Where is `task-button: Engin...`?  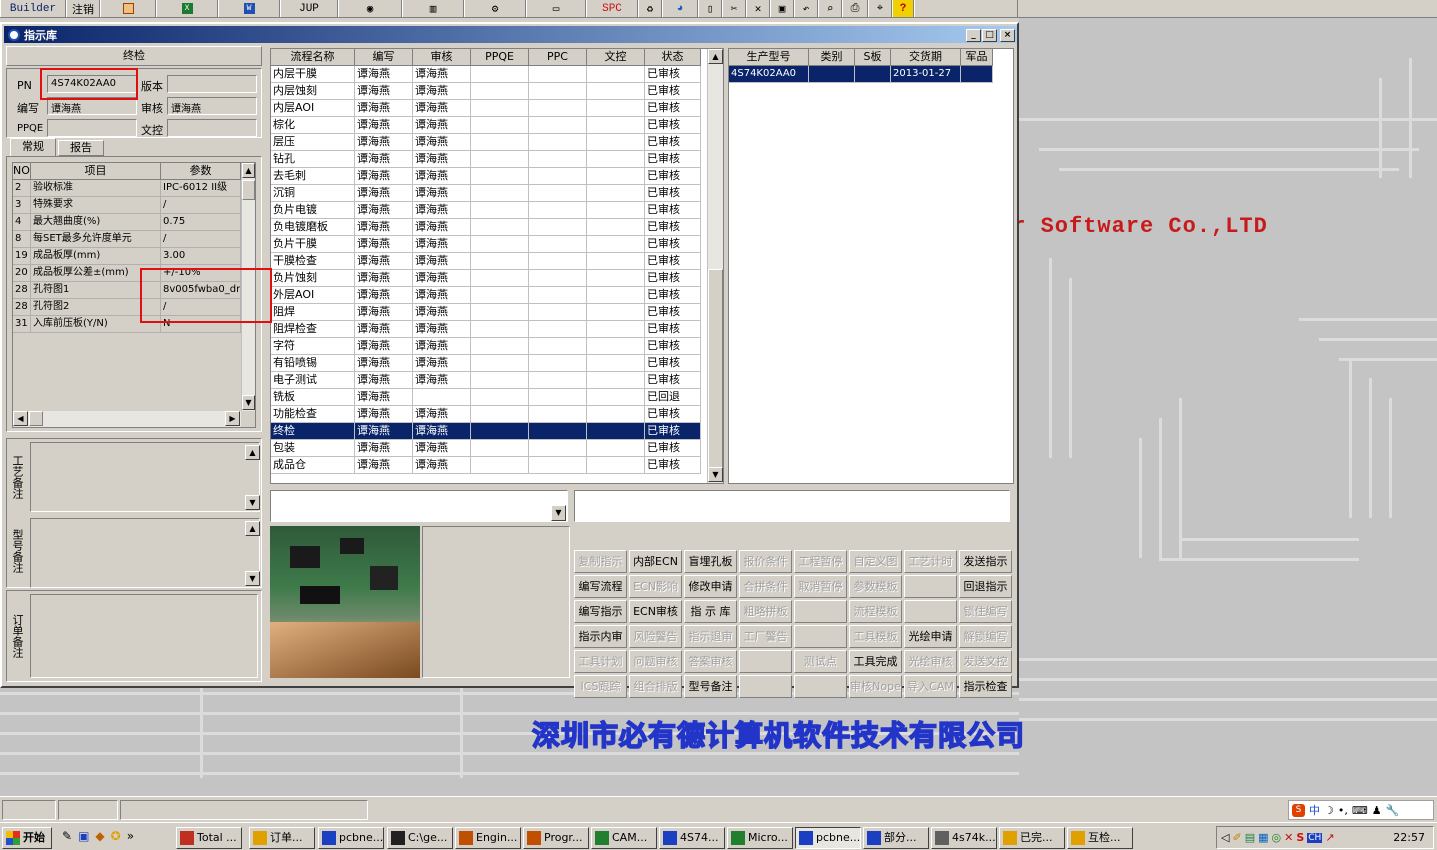 task-button: Engin... is located at coordinates (488, 838).